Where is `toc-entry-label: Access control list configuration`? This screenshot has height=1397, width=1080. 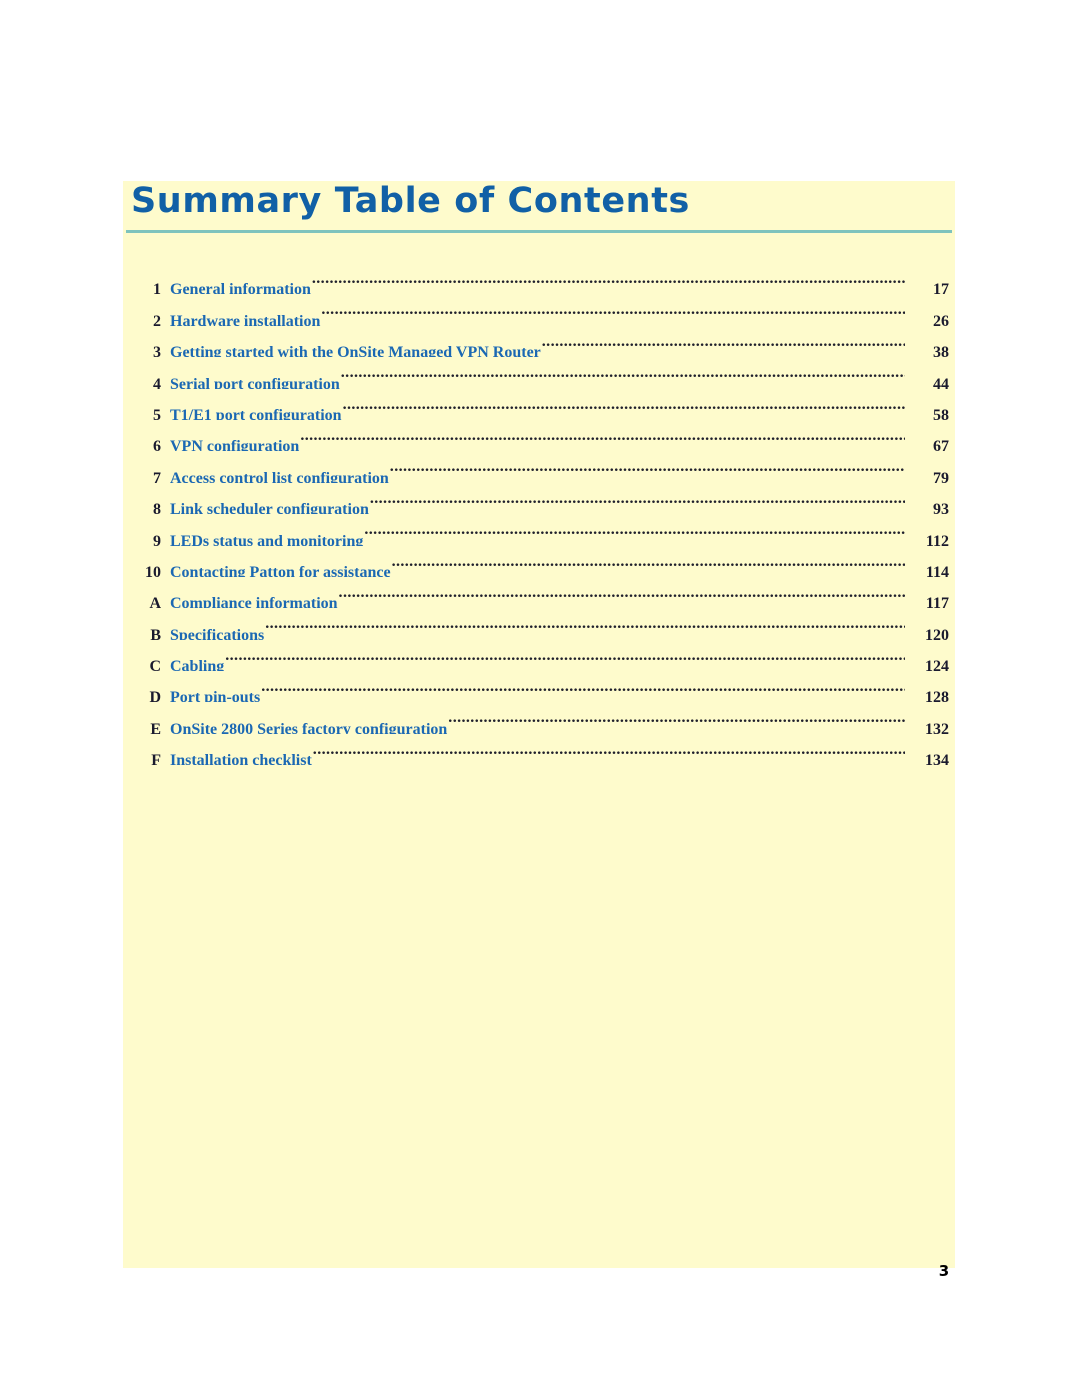
toc-entry-label: Access control list configuration is located at coordinates (279, 473).